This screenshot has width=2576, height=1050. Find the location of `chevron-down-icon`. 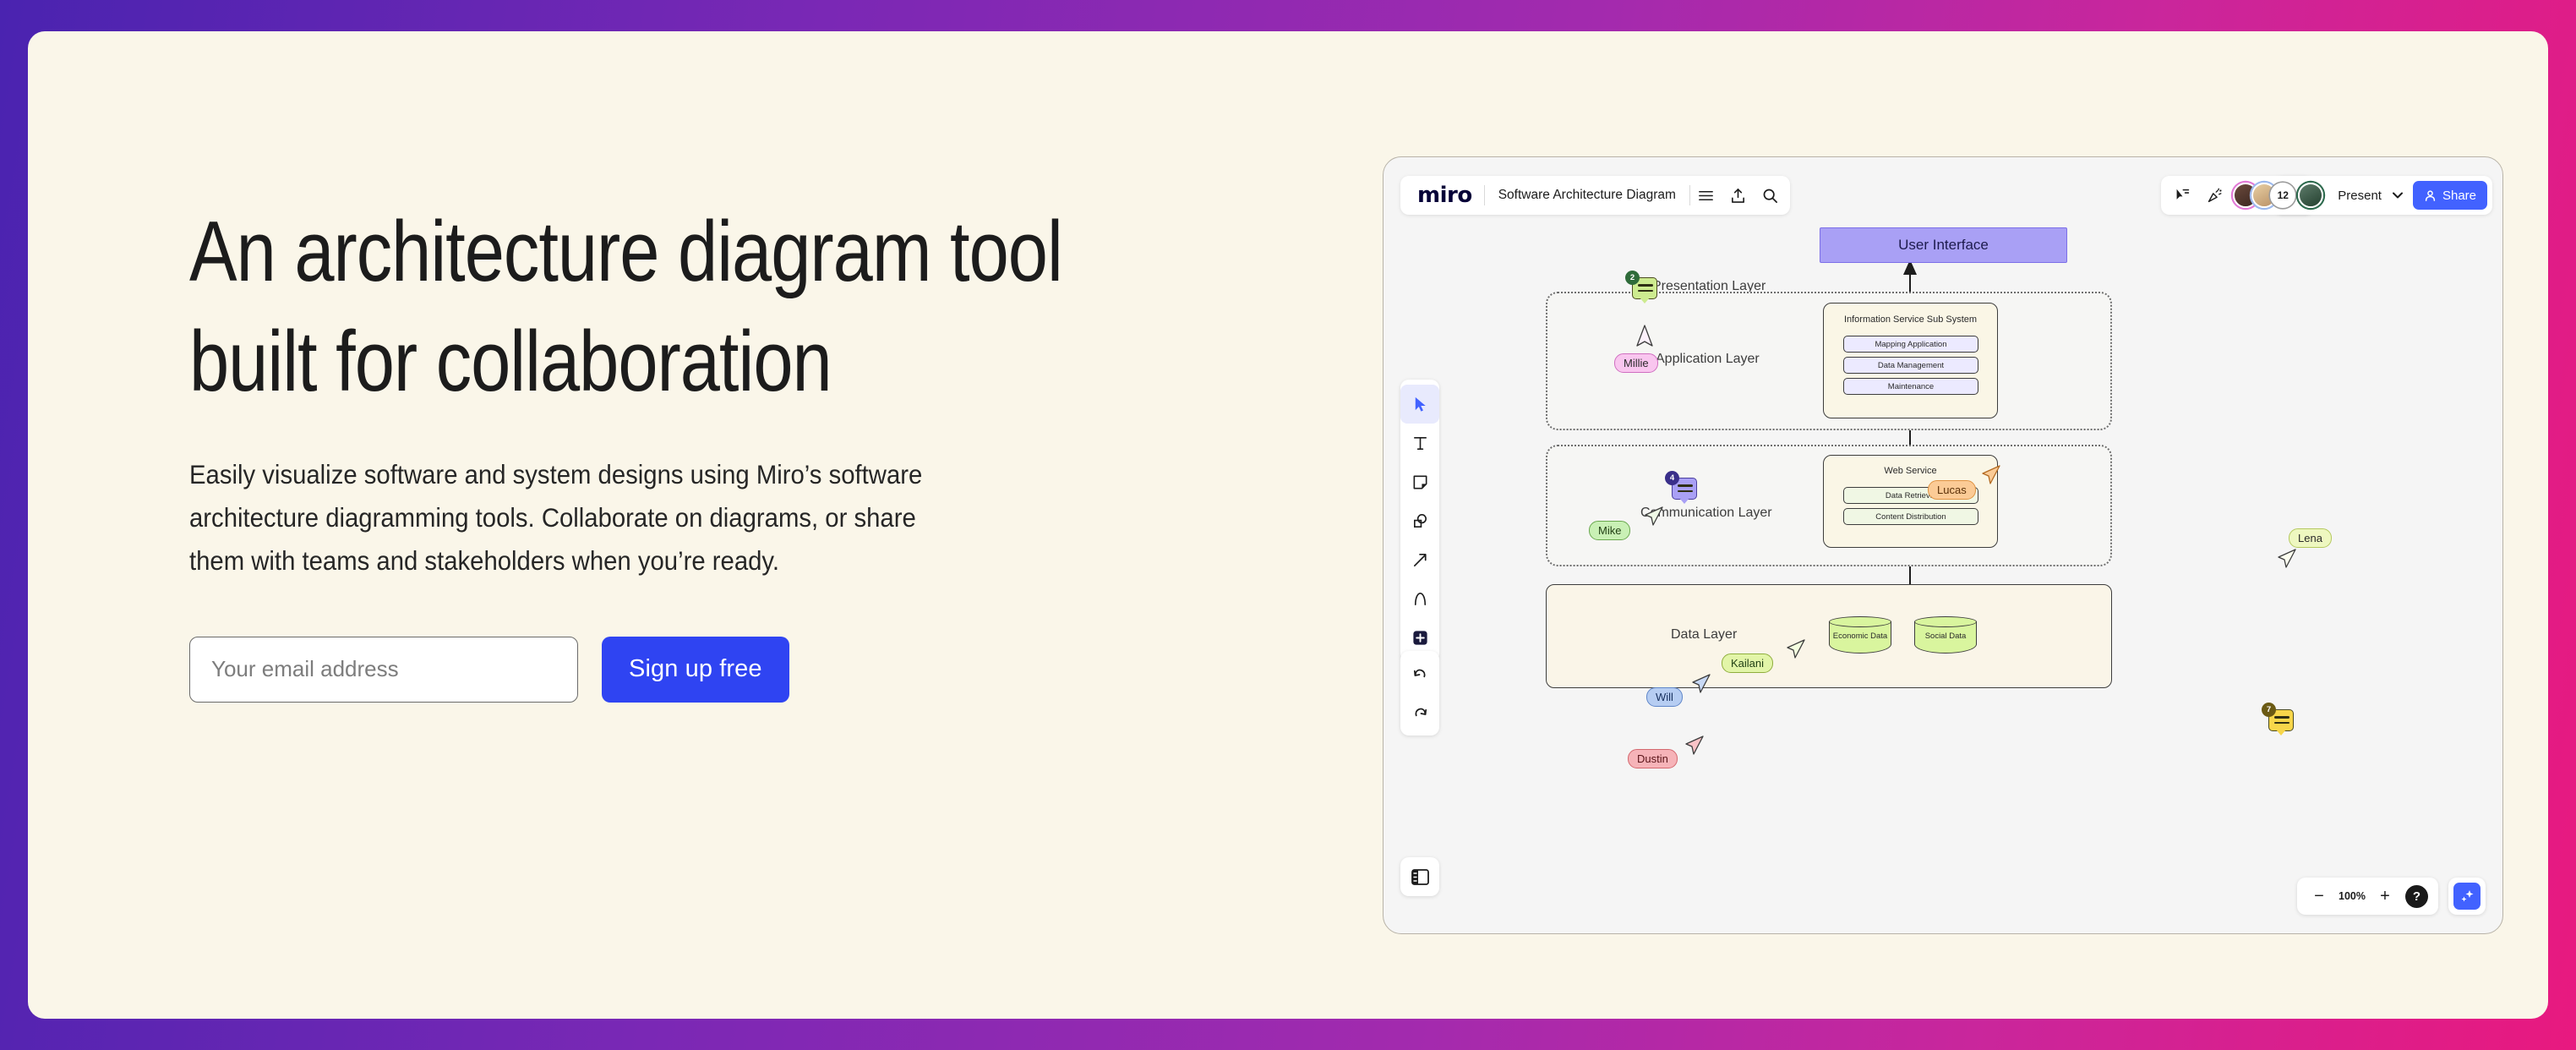

chevron-down-icon is located at coordinates (2397, 195).